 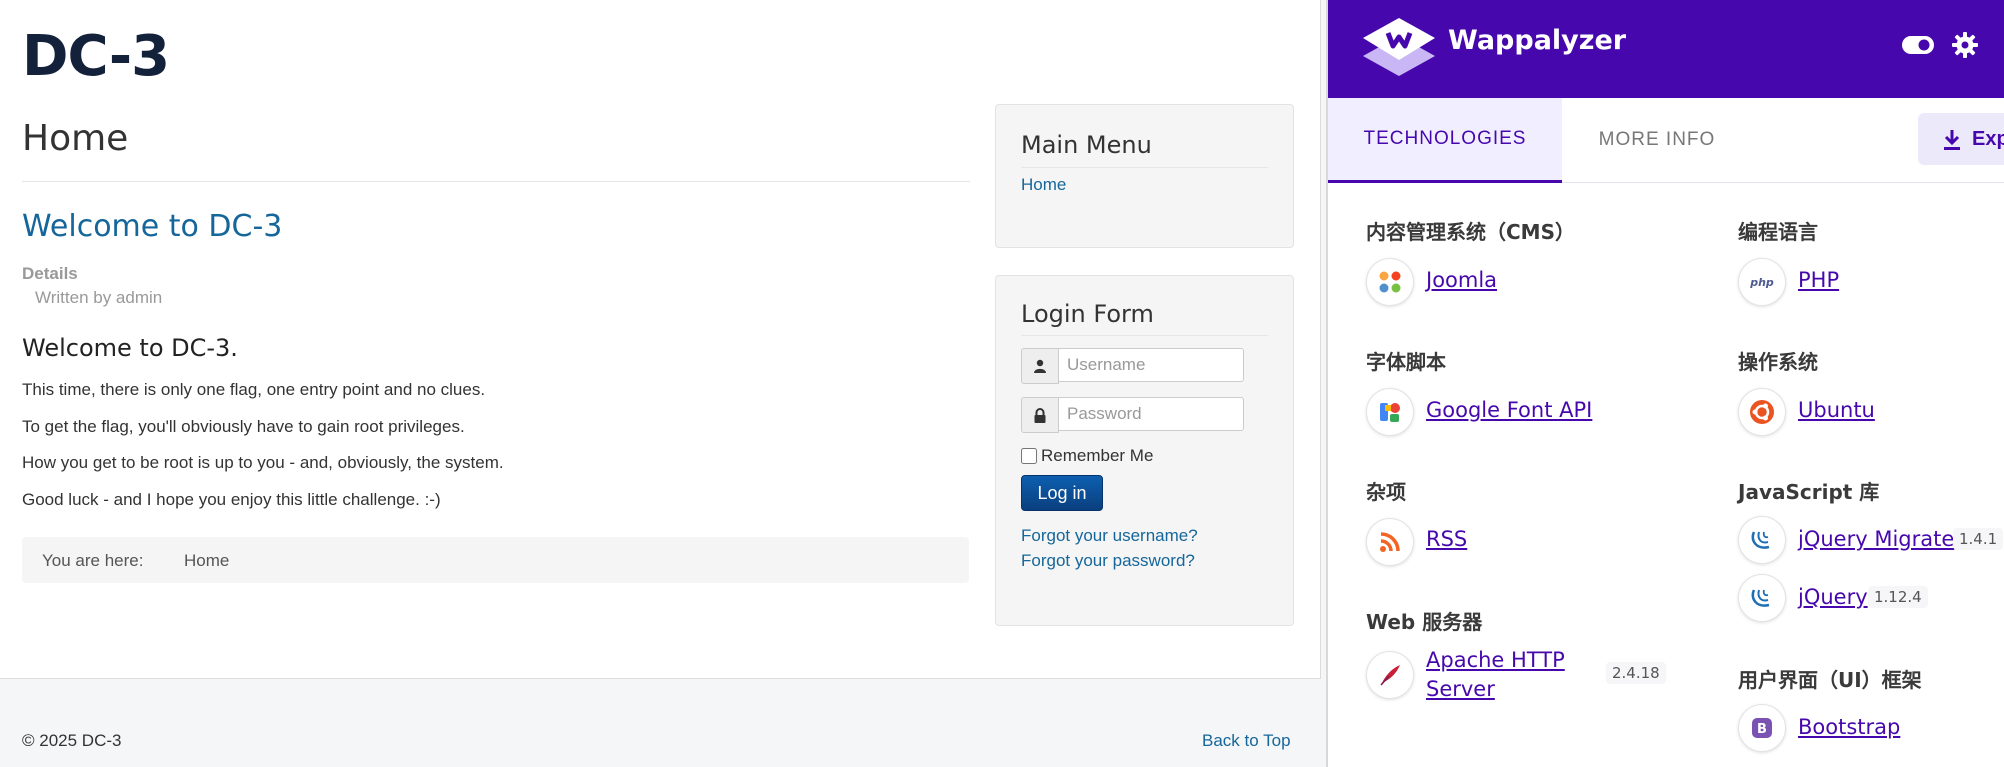 I want to click on php-icon: php, so click(x=1762, y=282).